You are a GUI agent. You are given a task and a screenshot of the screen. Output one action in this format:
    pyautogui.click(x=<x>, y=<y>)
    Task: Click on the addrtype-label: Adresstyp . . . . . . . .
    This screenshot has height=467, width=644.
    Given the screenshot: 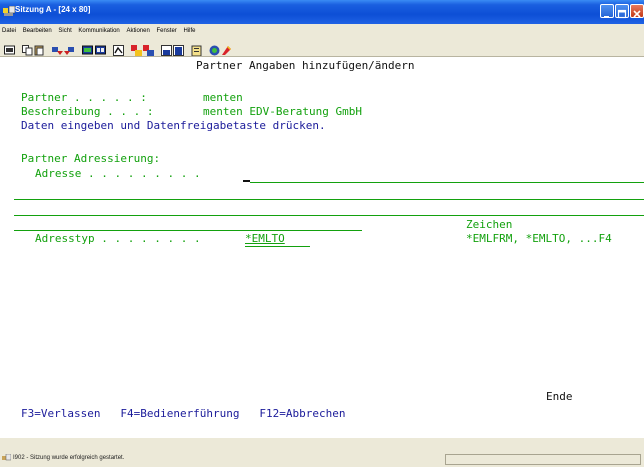 What is the action you would take?
    pyautogui.click(x=118, y=238)
    